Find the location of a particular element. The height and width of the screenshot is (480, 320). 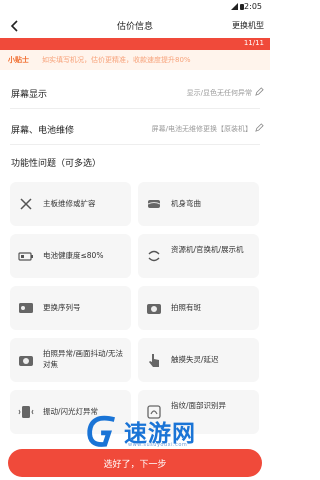

option-label: 指纹/面部识别异 is located at coordinates (199, 405).